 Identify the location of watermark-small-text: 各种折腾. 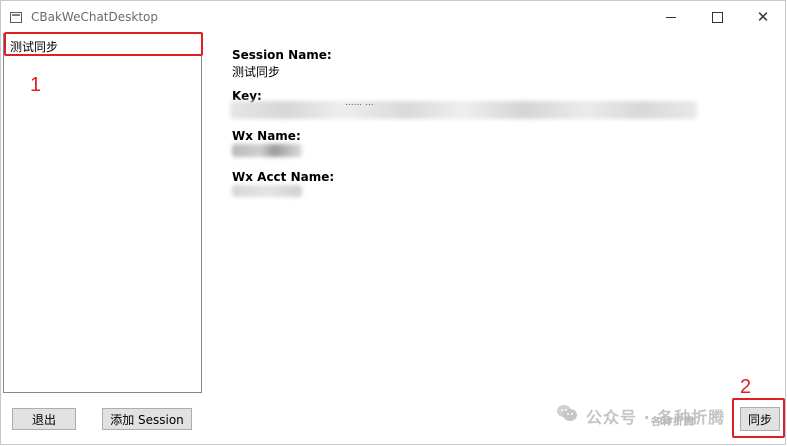
(673, 422).